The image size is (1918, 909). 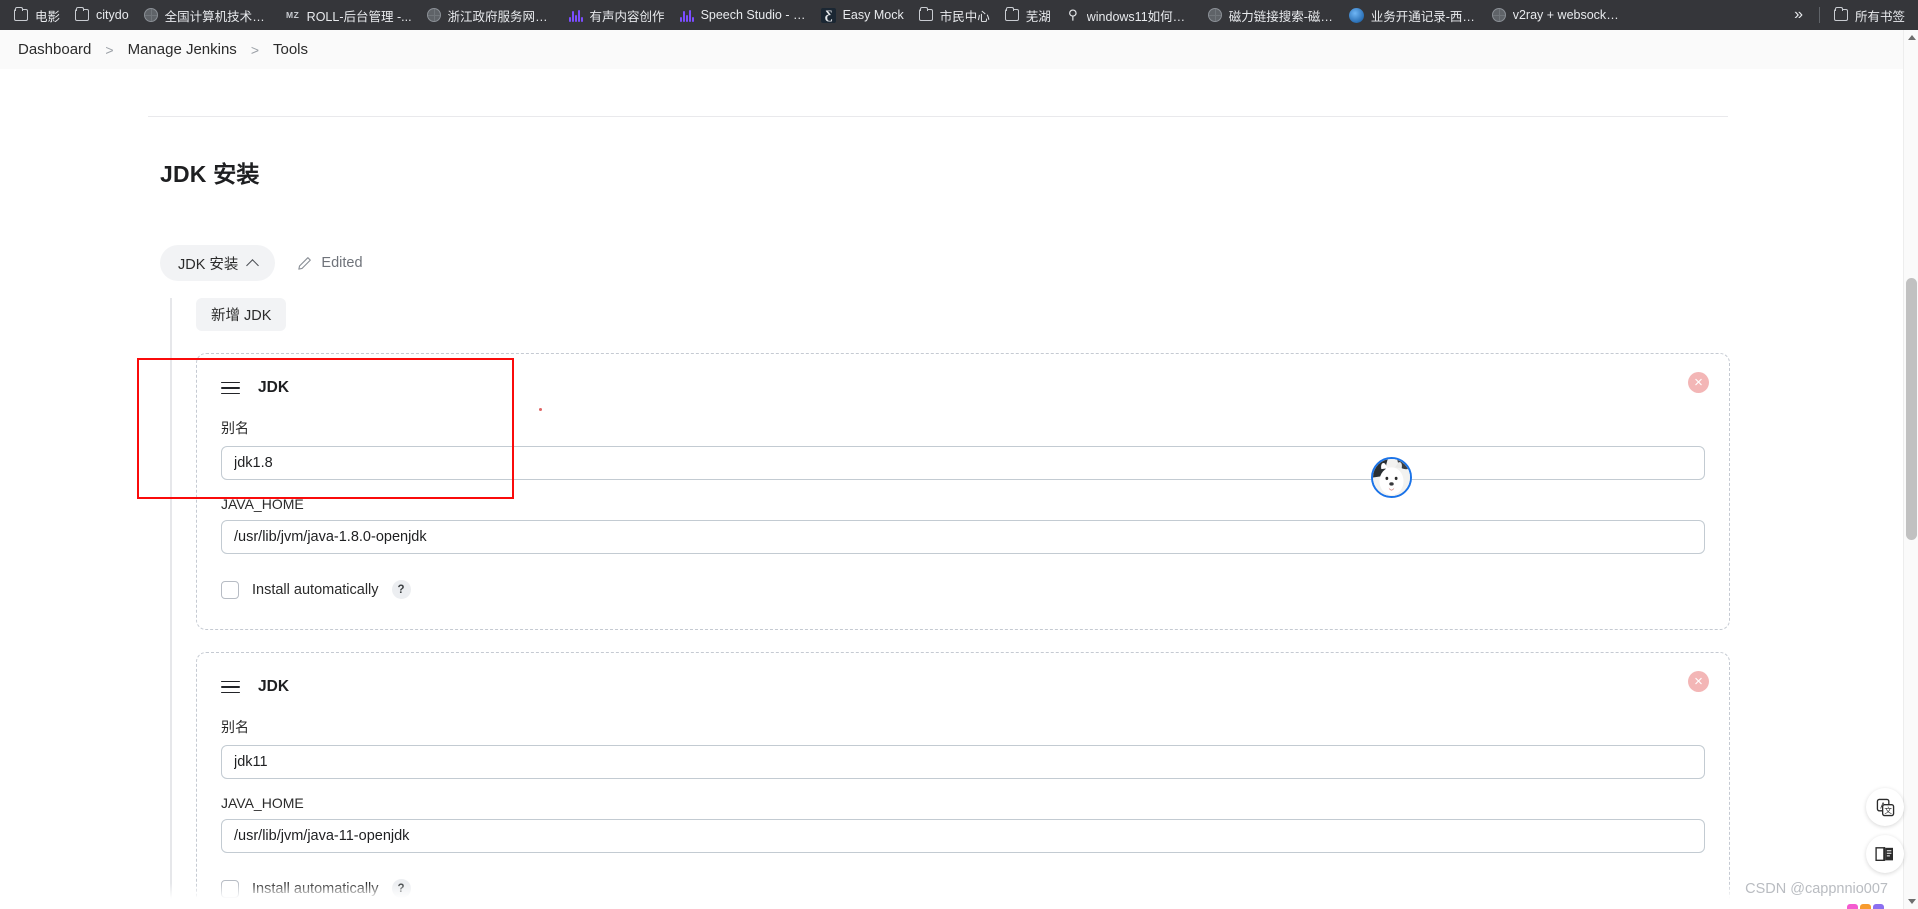 I want to click on waveform-icon, so click(x=576, y=15).